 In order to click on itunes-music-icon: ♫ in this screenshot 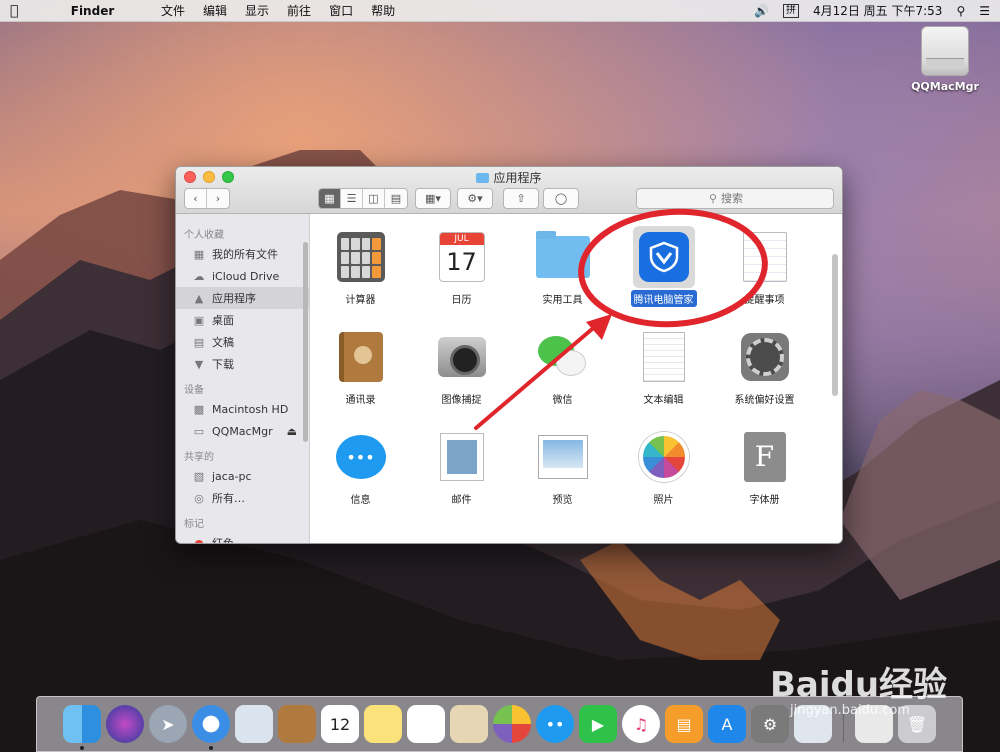, I will do `click(641, 724)`.